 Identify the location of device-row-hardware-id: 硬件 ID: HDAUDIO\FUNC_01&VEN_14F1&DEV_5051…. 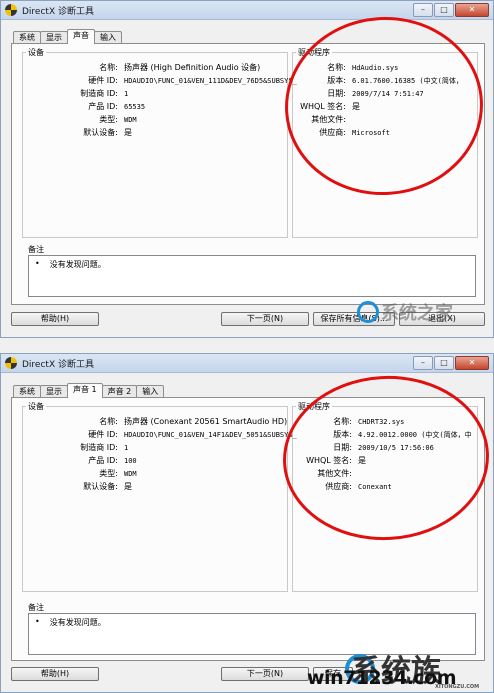
(192, 434).